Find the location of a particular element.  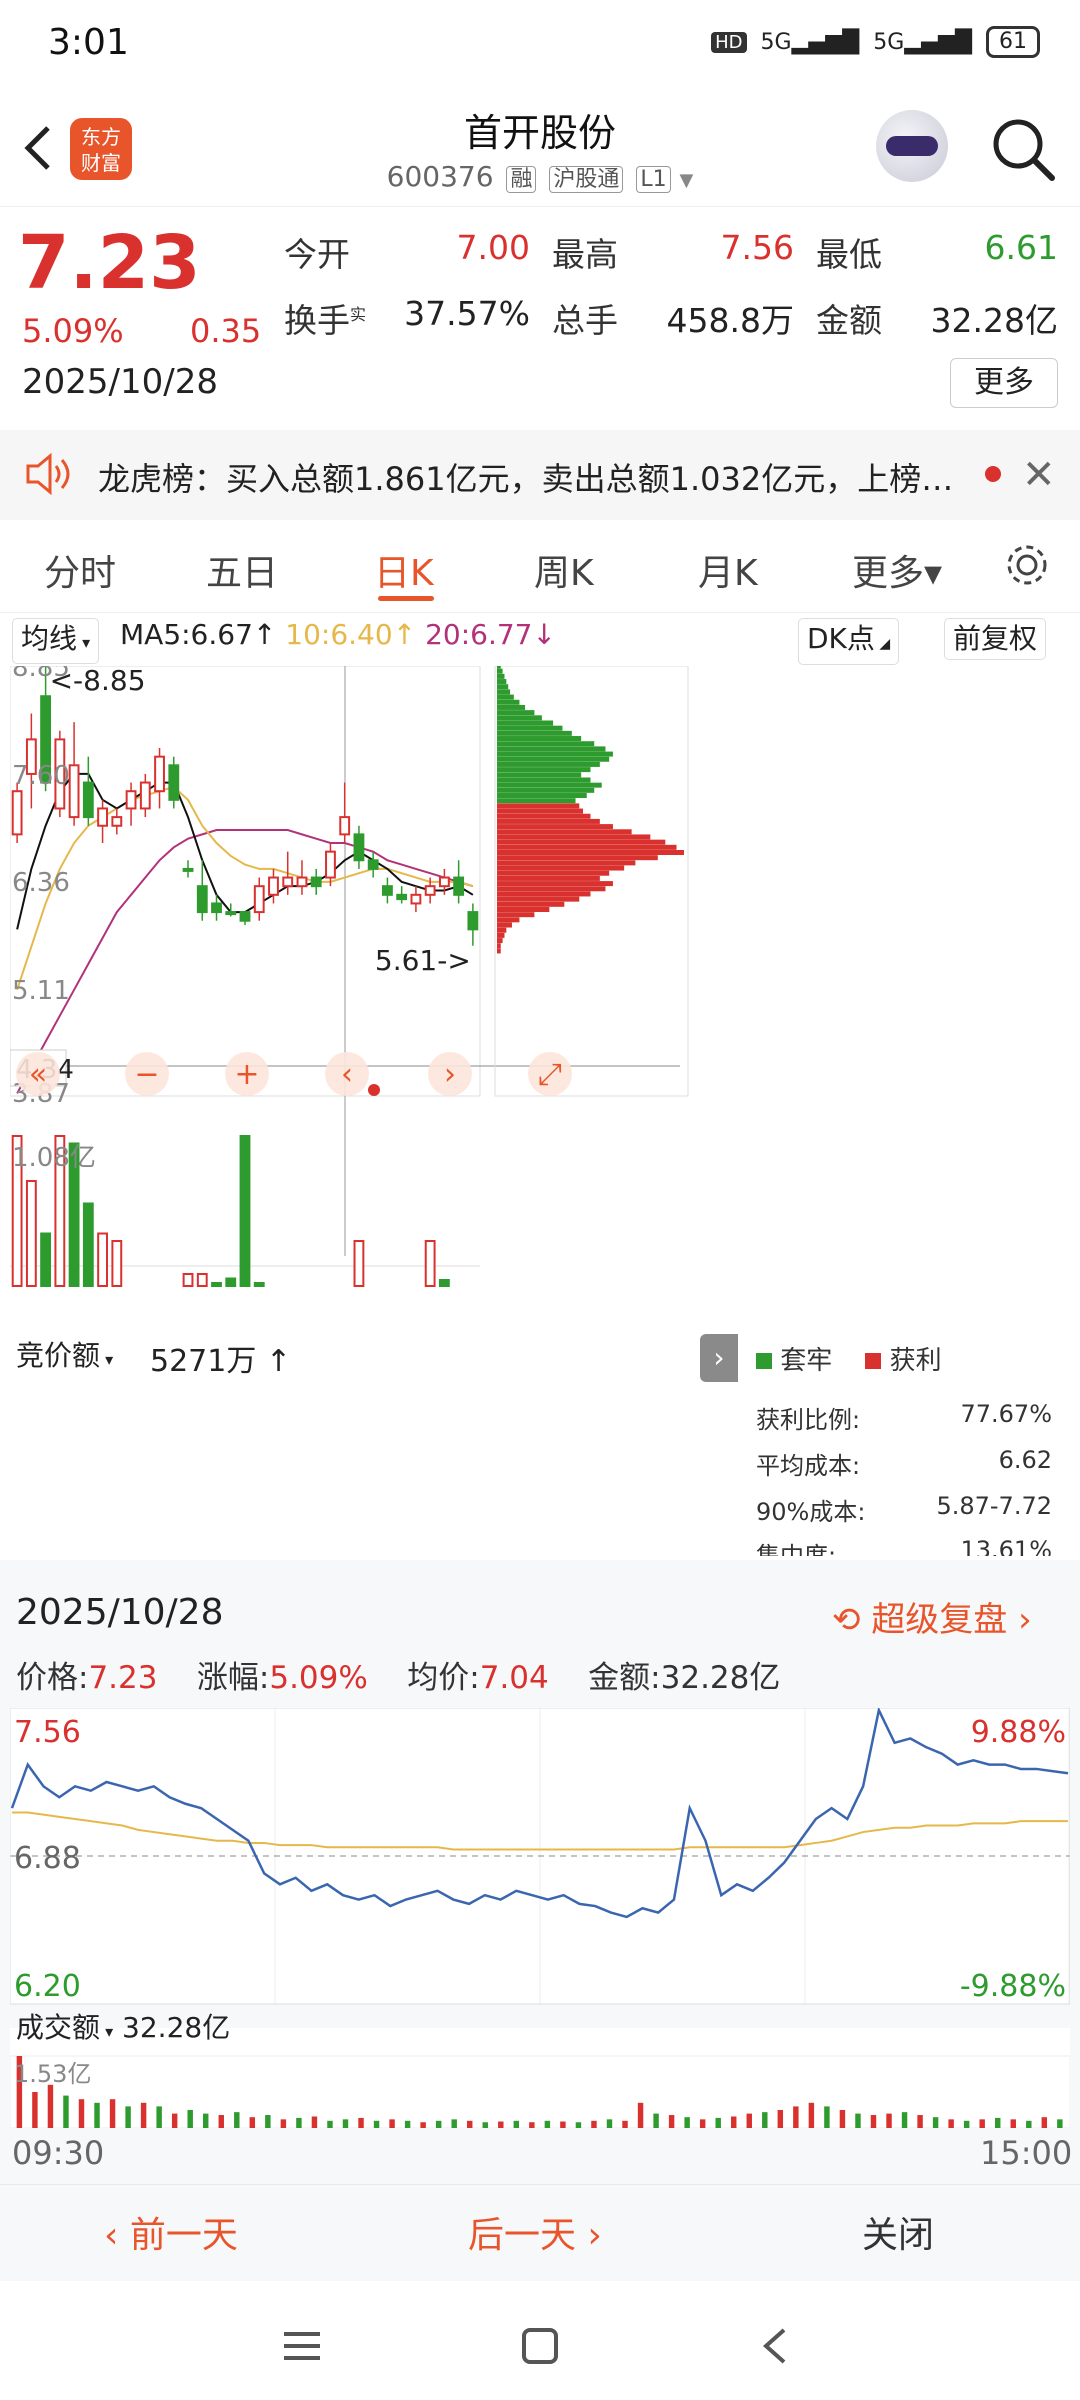

intraday-low-pct-label: -9.88% is located at coordinates (1013, 1986).